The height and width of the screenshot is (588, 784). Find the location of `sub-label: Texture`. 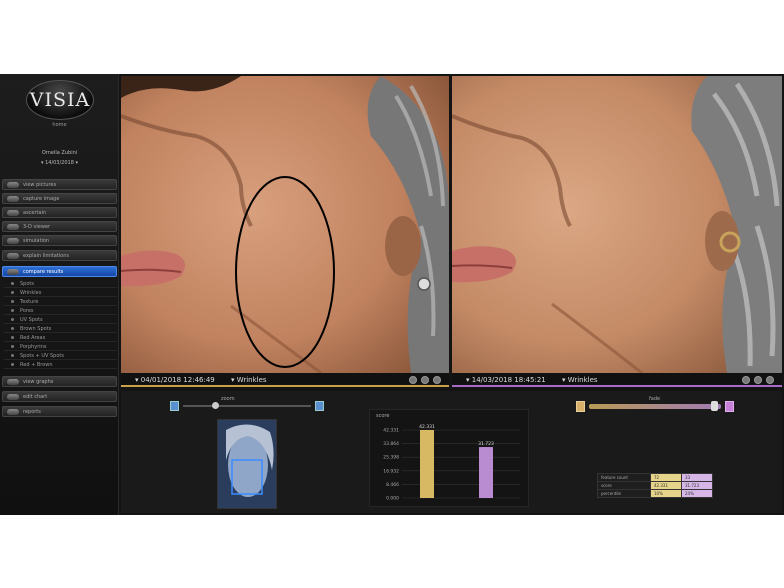

sub-label: Texture is located at coordinates (29, 301).